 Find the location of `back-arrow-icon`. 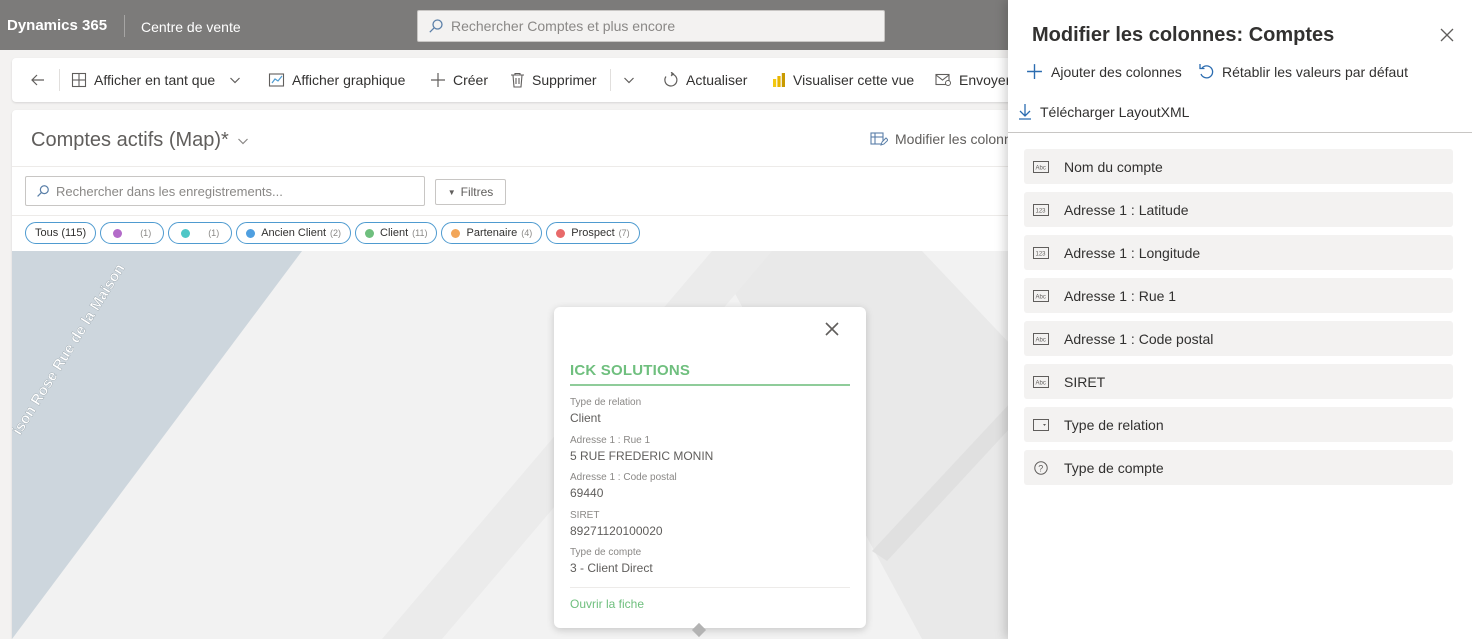

back-arrow-icon is located at coordinates (37, 80).